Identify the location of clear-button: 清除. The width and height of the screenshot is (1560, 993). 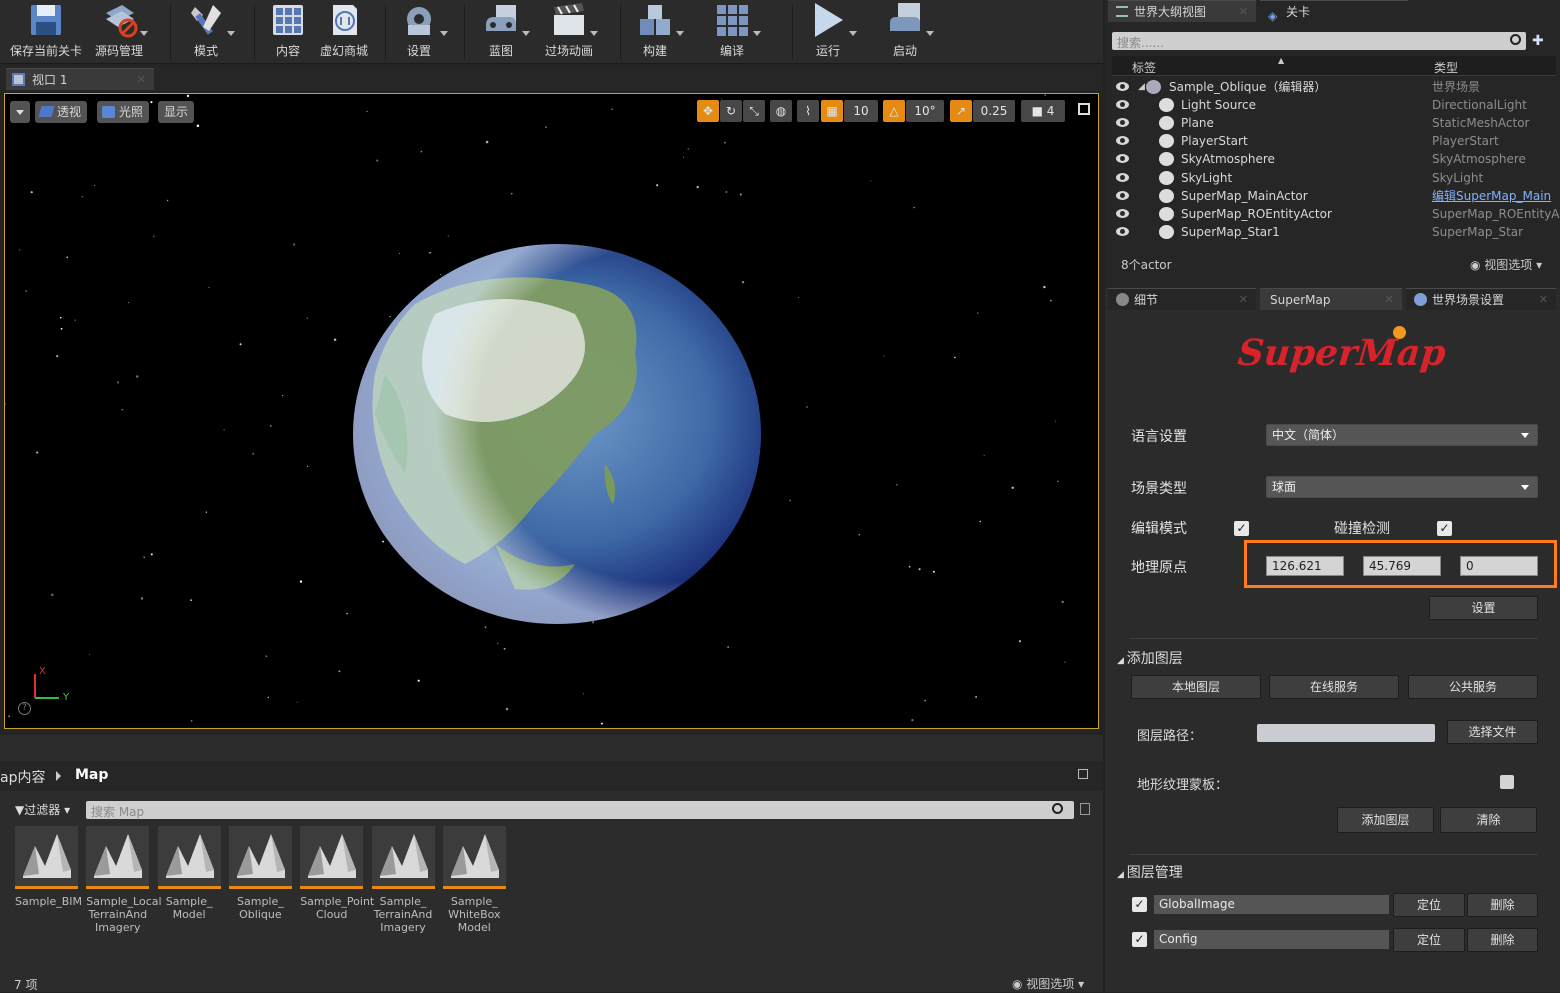
(1488, 820).